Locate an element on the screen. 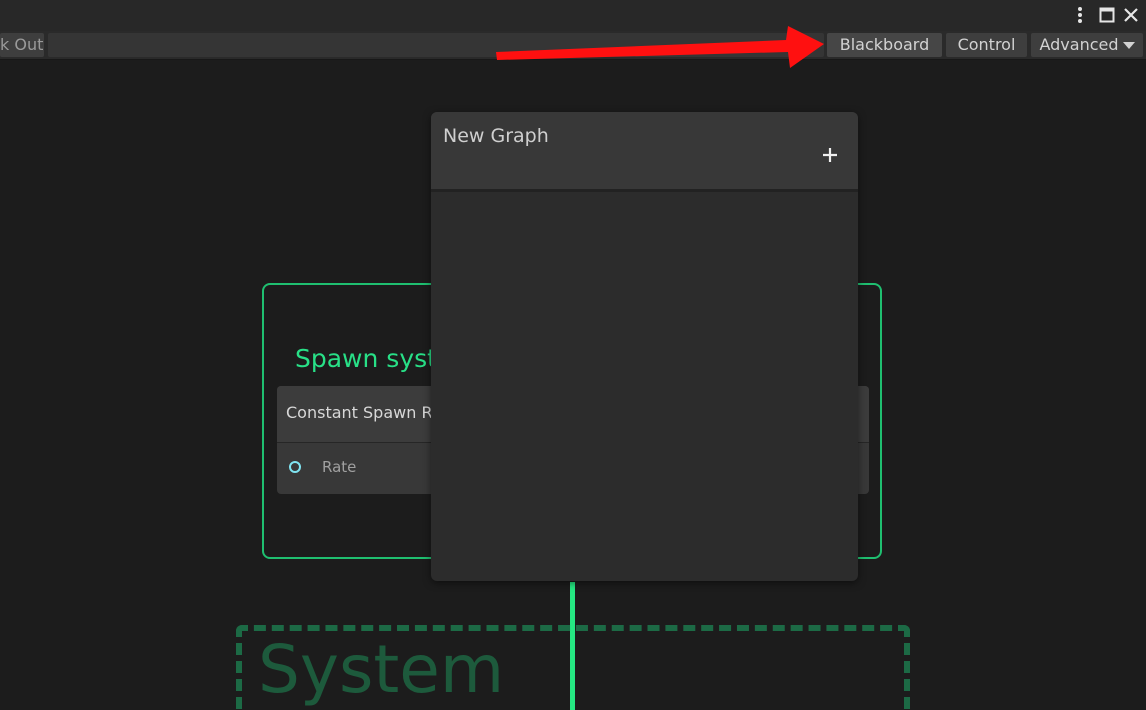  caret-down-icon is located at coordinates (1128, 45).